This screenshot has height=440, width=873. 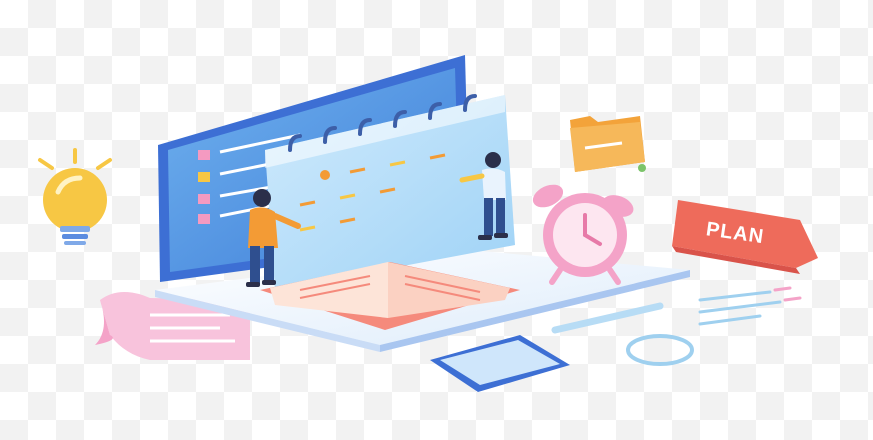 I want to click on task-list-lines, so click(x=750, y=306).